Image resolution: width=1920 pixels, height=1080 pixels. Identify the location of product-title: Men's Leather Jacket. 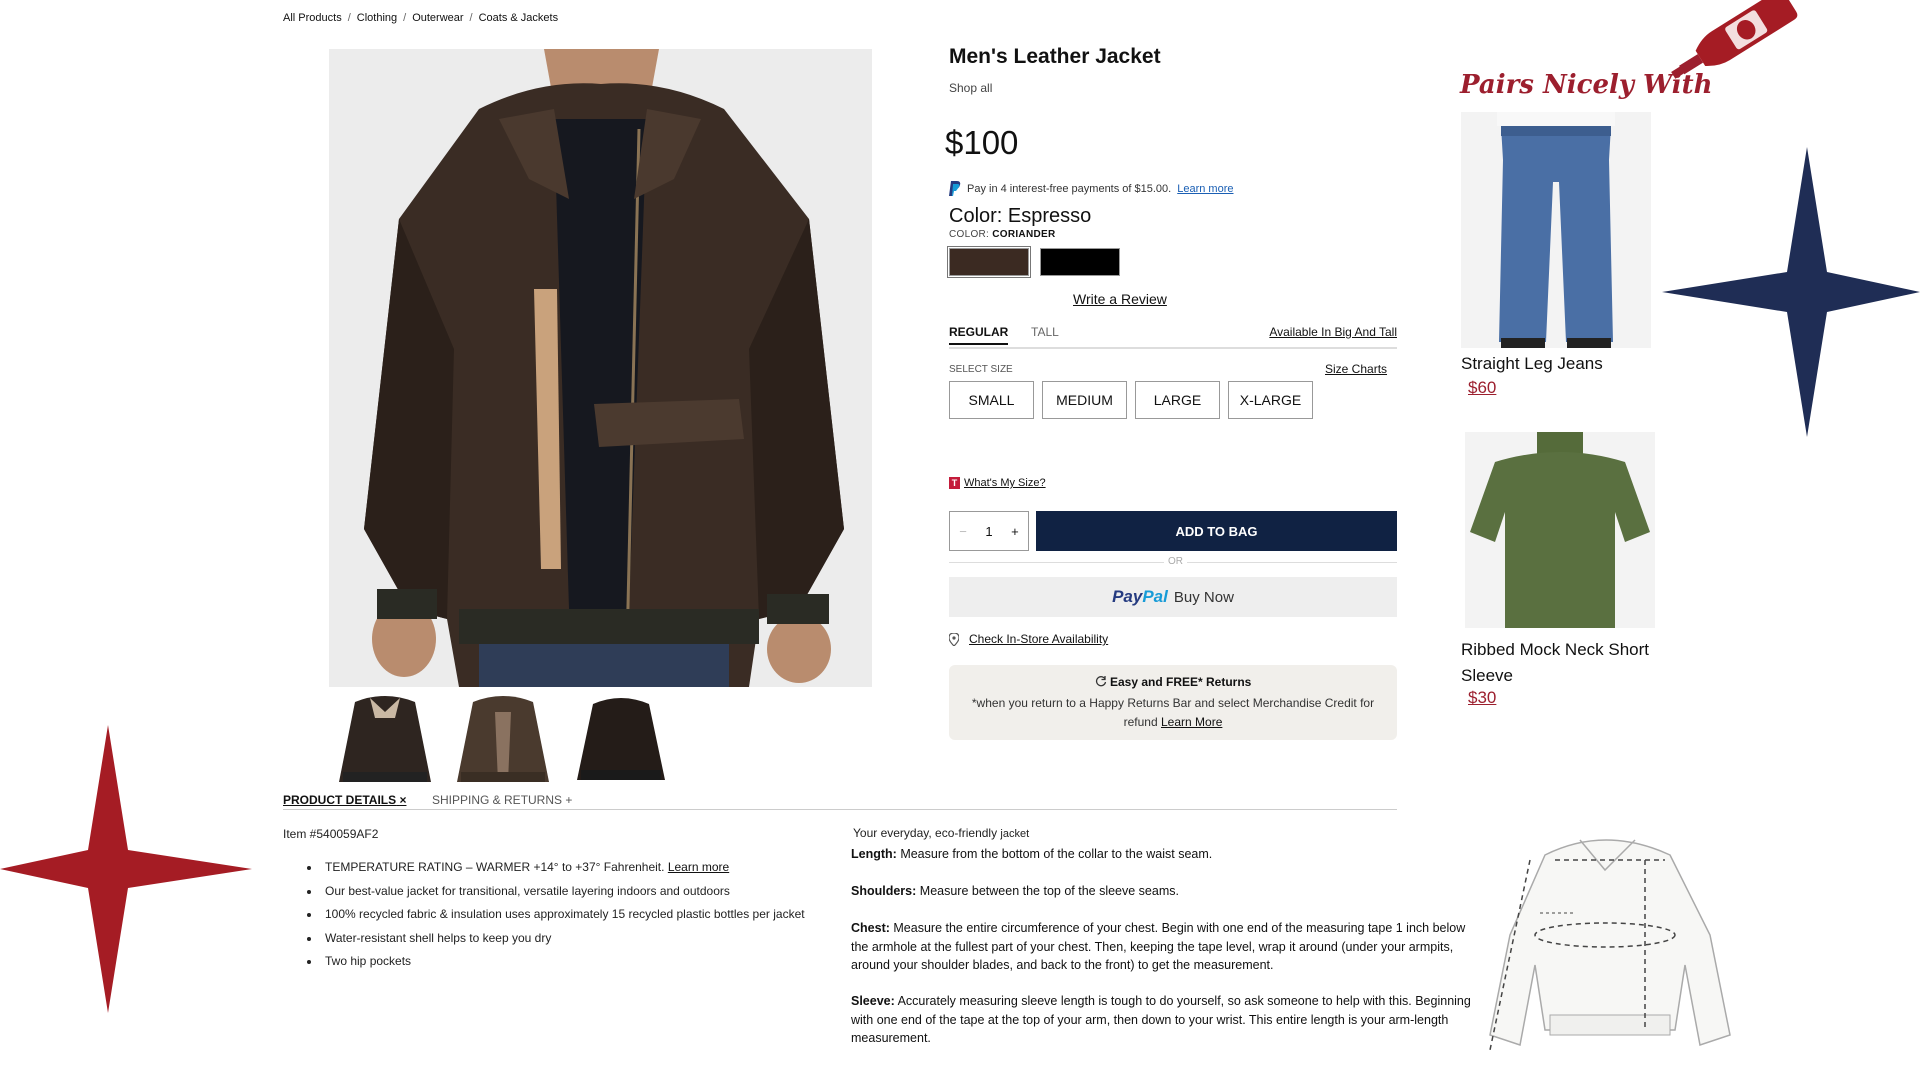
(1055, 56).